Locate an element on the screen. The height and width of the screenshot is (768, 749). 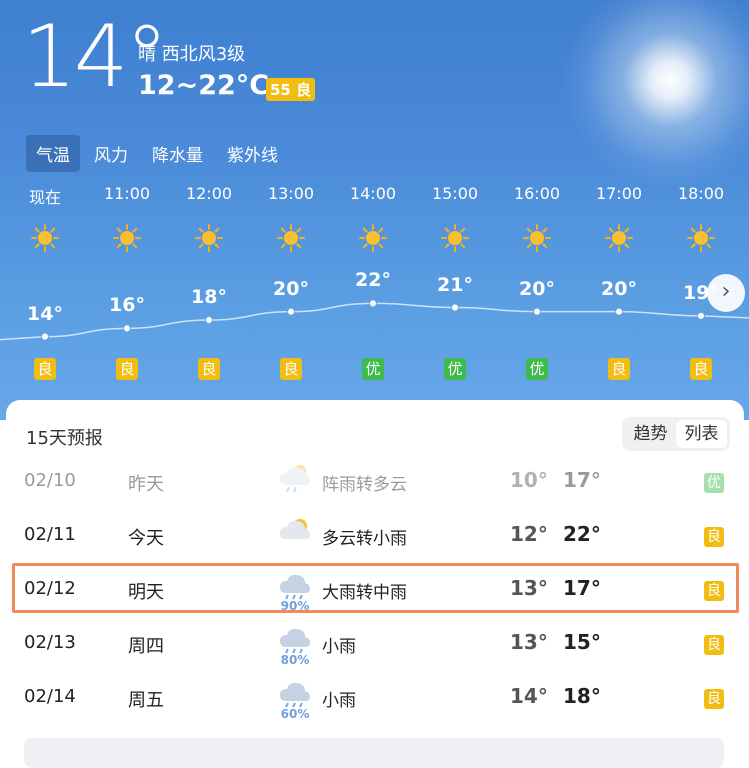
forecast-row: 02/11 今天 多云转小雨 12° 22° 良 is located at coordinates (375, 536).